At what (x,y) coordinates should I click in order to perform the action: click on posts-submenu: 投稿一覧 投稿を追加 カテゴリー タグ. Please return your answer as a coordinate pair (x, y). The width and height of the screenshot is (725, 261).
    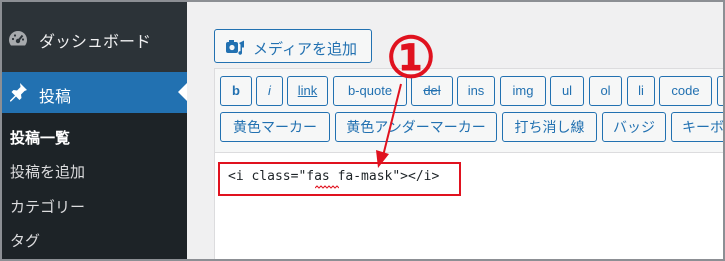
    Looking at the image, I should click on (94, 186).